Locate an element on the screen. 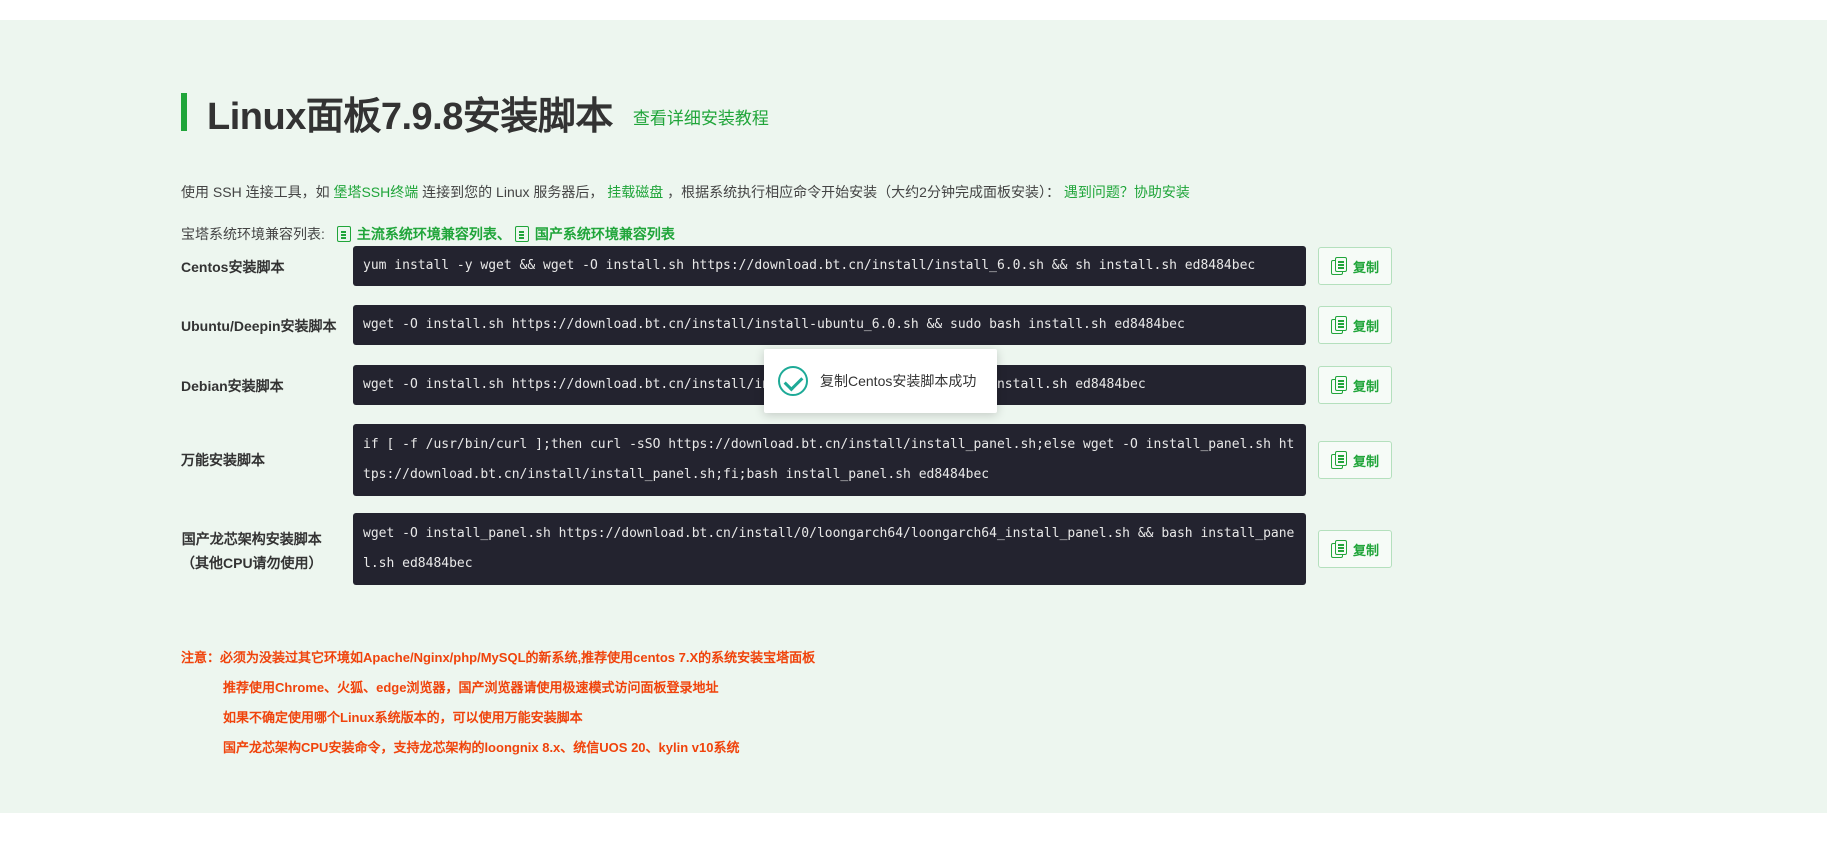 This screenshot has width=1827, height=843. copy-button-centos: 复制 is located at coordinates (1355, 266).